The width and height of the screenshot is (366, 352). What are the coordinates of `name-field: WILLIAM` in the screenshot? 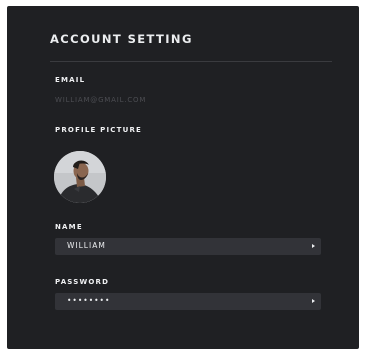 It's located at (188, 246).